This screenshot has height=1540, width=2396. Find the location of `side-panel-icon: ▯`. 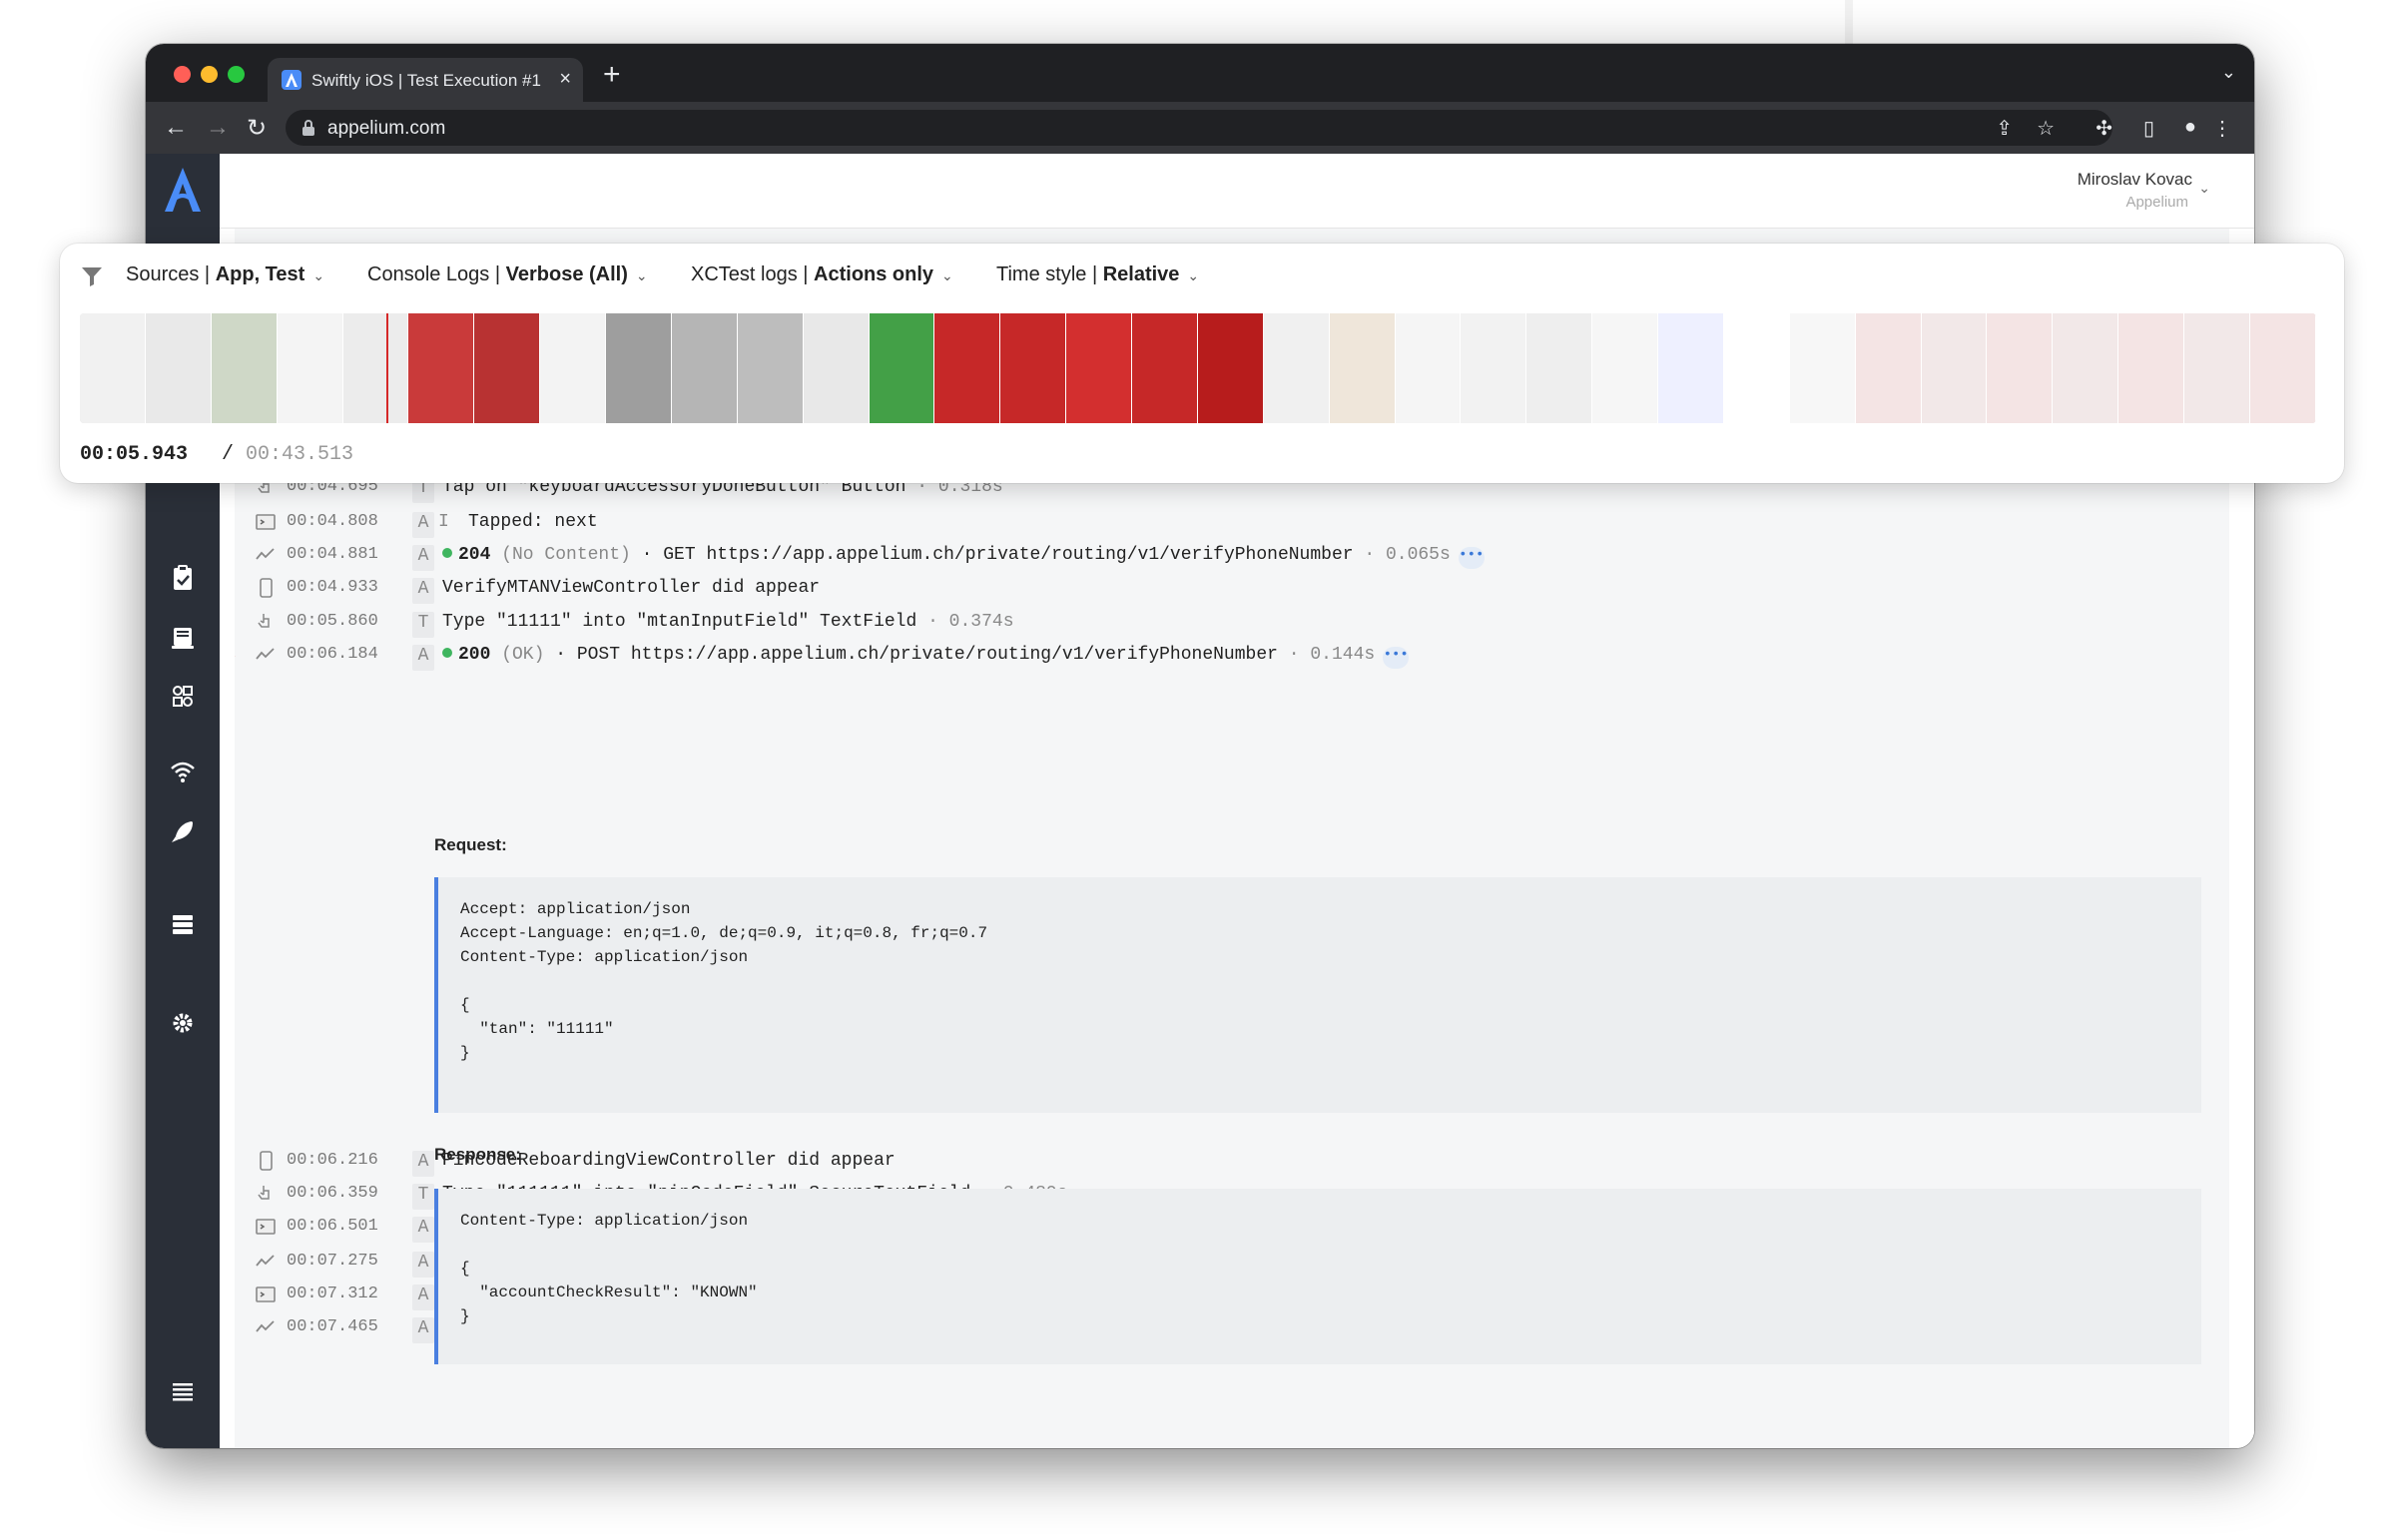

side-panel-icon: ▯ is located at coordinates (2148, 128).